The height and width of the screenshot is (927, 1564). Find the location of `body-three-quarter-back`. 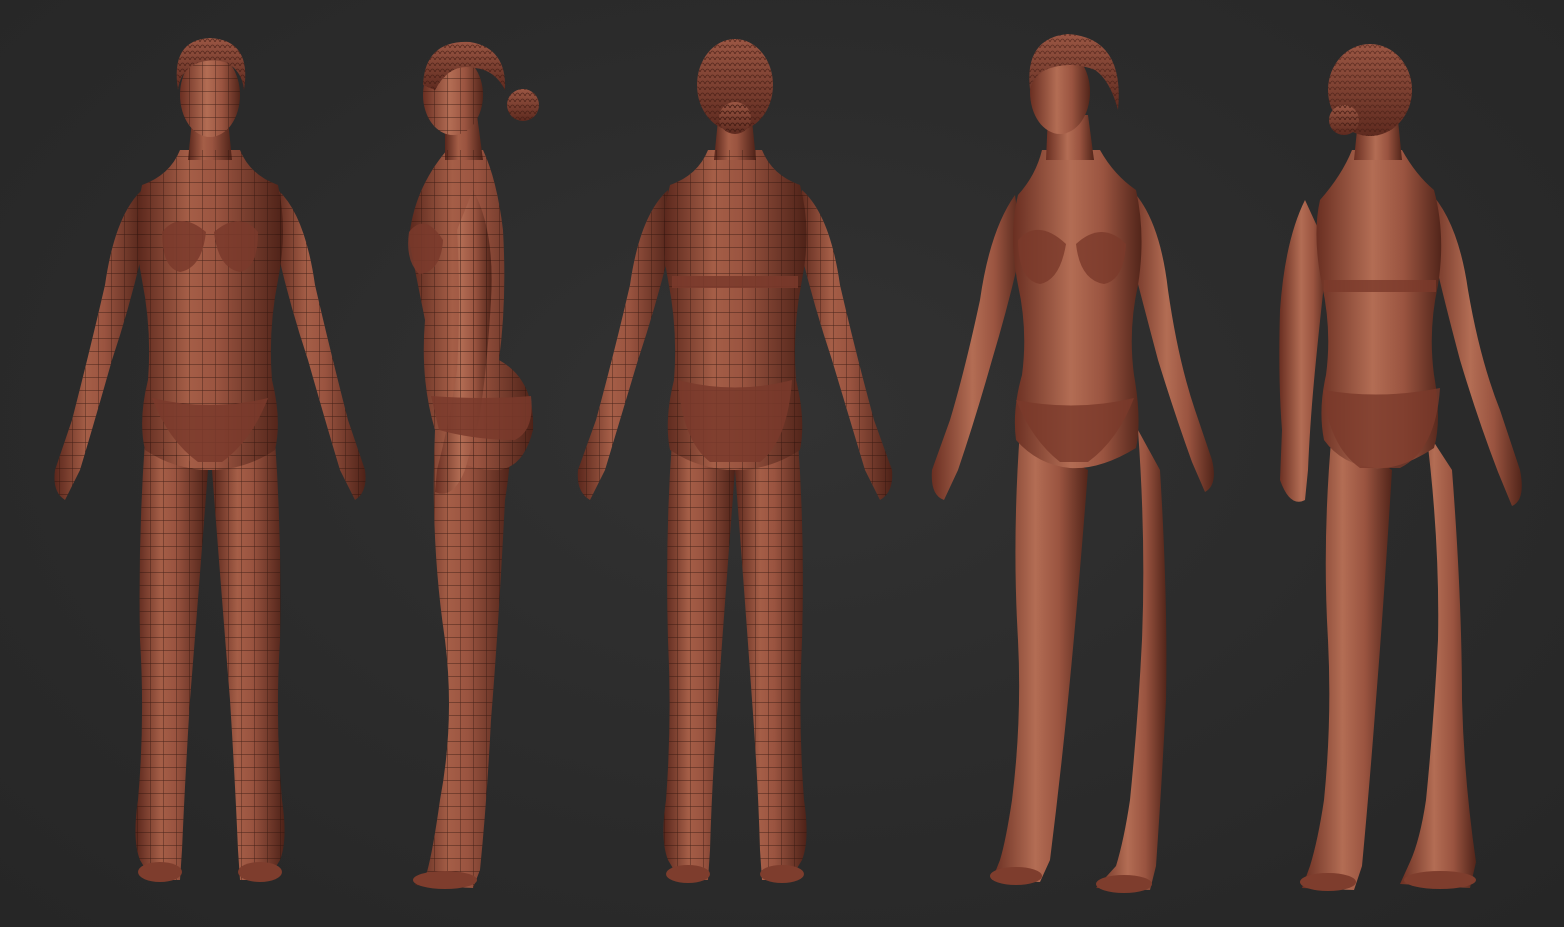

body-three-quarter-back is located at coordinates (1400, 467).